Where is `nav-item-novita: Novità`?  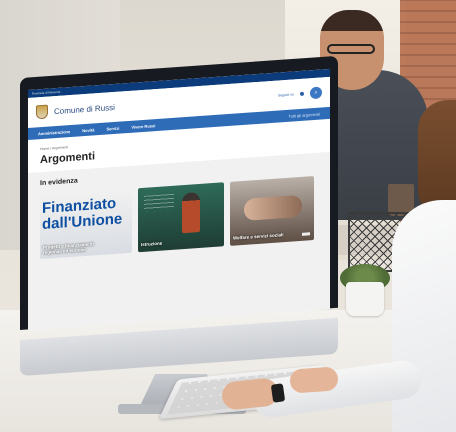
nav-item-novita: Novità is located at coordinates (88, 130).